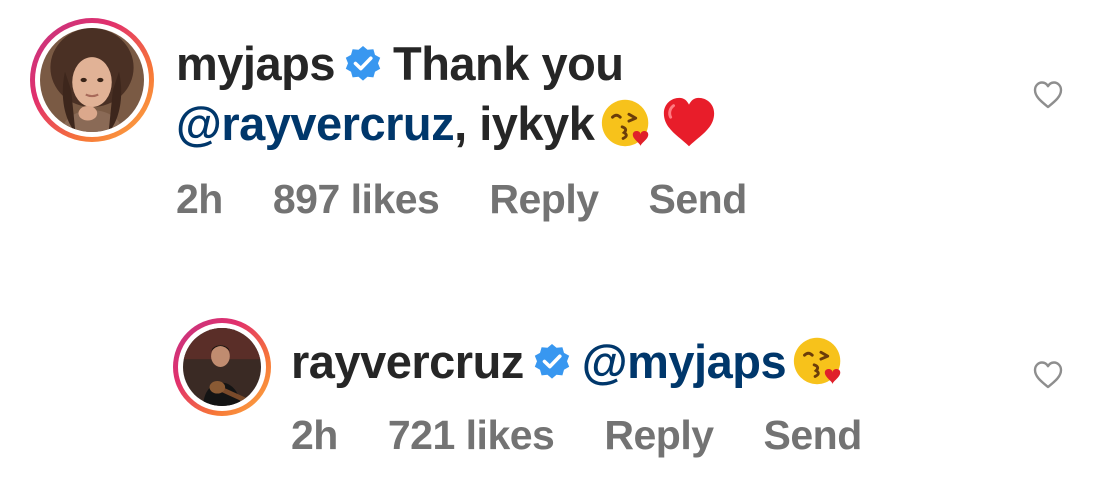 The width and height of the screenshot is (1120, 500). What do you see at coordinates (524, 123) in the screenshot?
I see `comment-message-suffix: , iykyk` at bounding box center [524, 123].